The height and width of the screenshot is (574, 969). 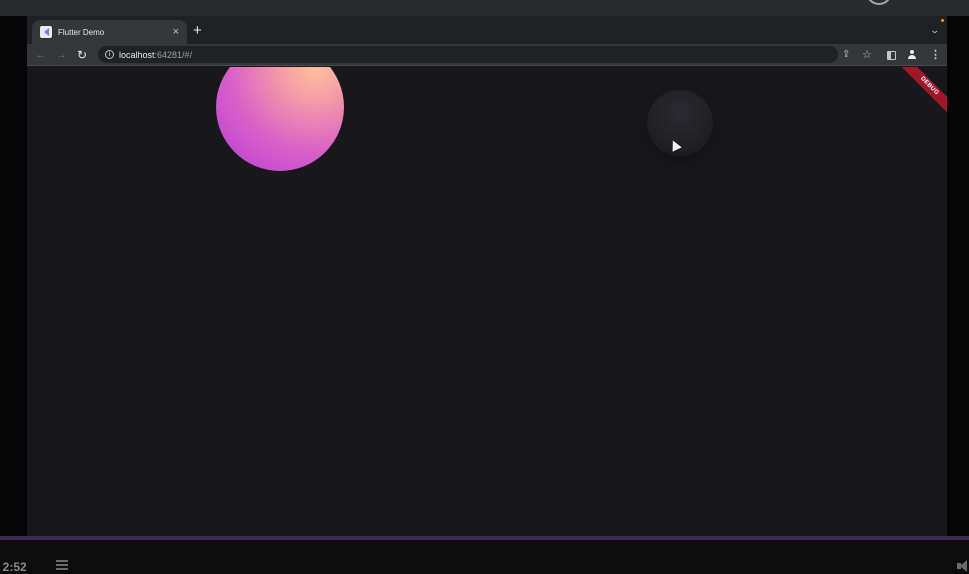 What do you see at coordinates (64, 565) in the screenshot?
I see `playlist-icon` at bounding box center [64, 565].